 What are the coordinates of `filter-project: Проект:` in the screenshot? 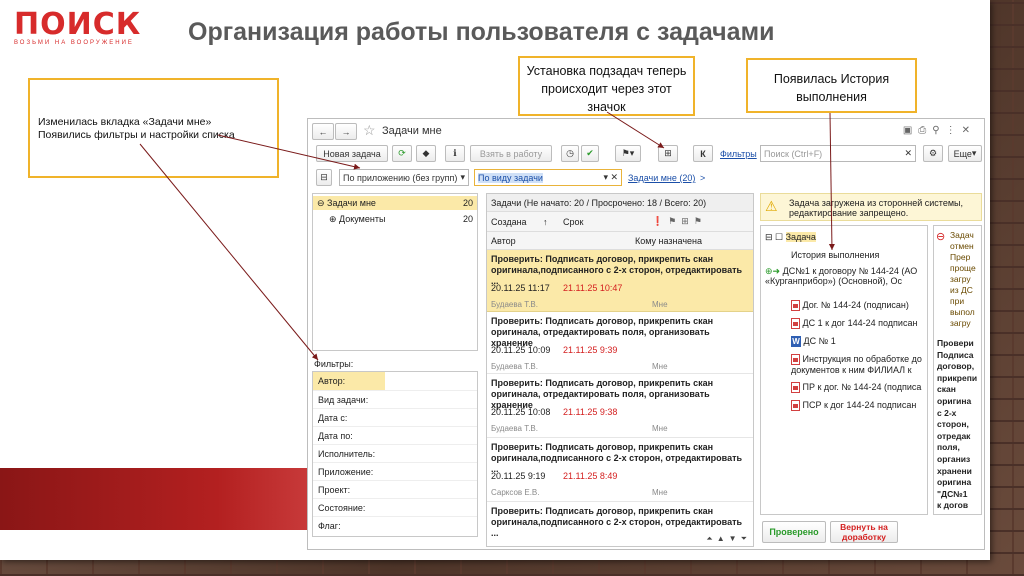 It's located at (395, 489).